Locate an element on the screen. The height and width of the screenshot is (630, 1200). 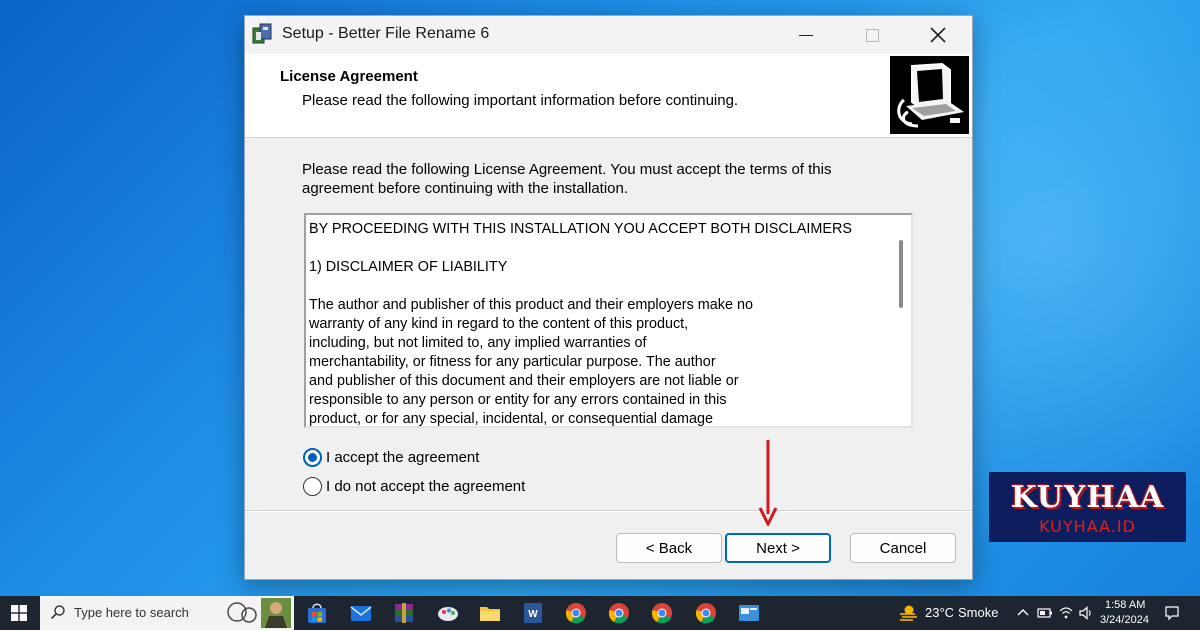
back-button: < Back is located at coordinates (669, 548).